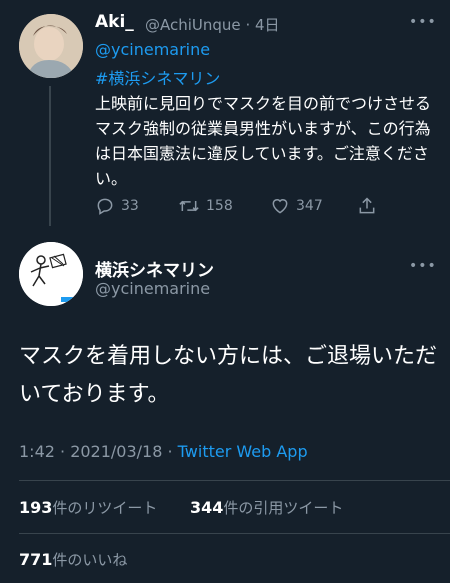  I want to click on tweet-meta: 1:42 · 2021/03/18 · Twitter Web App, so click(163, 451).